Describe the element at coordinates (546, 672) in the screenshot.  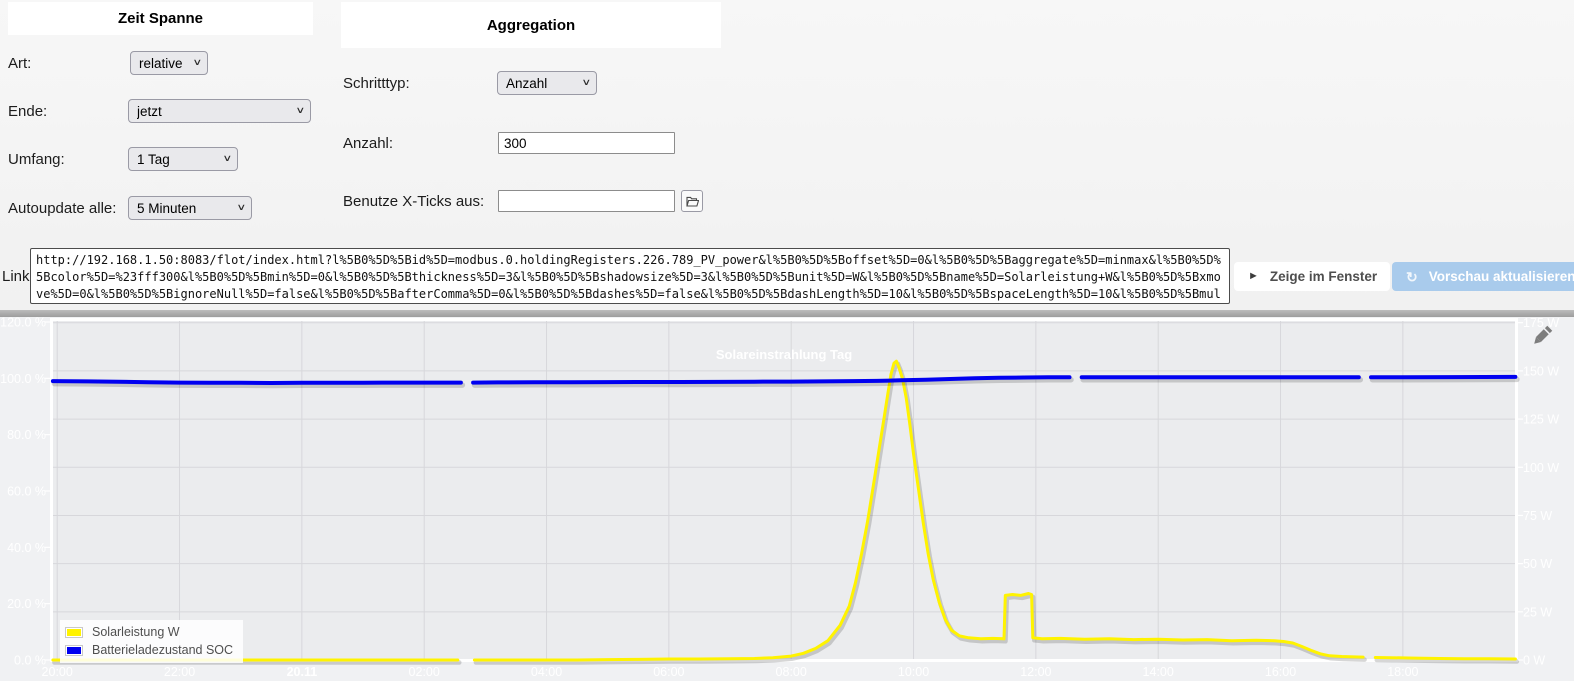
I see `x-tick-label: 04:00` at that location.